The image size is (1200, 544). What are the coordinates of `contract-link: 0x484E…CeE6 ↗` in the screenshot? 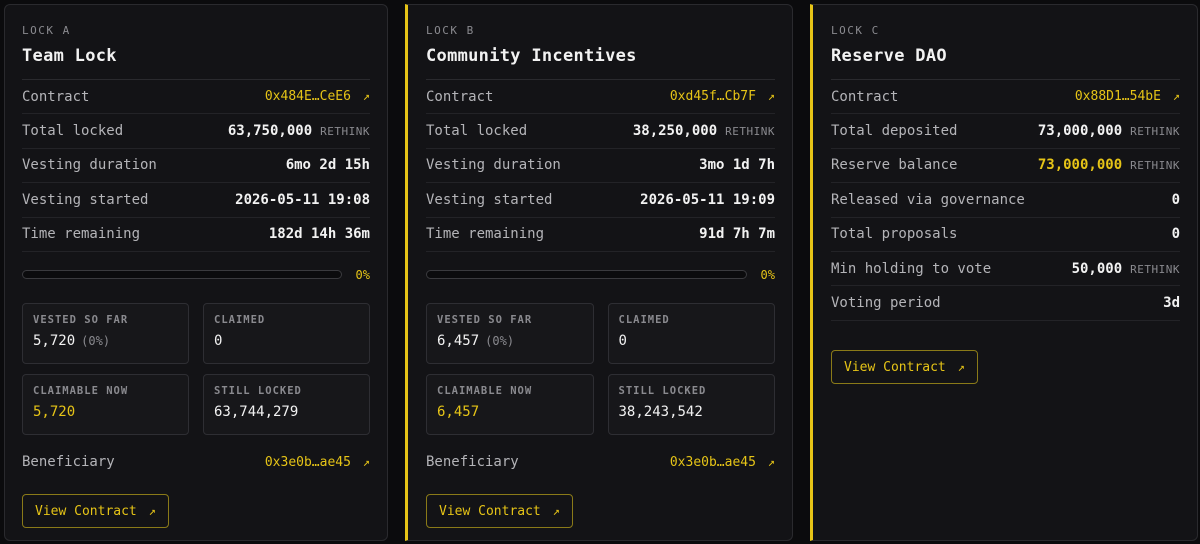 It's located at (317, 96).